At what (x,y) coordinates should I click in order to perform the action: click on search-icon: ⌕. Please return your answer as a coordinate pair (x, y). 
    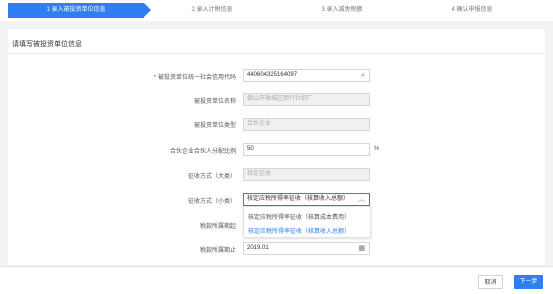
    Looking at the image, I should click on (363, 75).